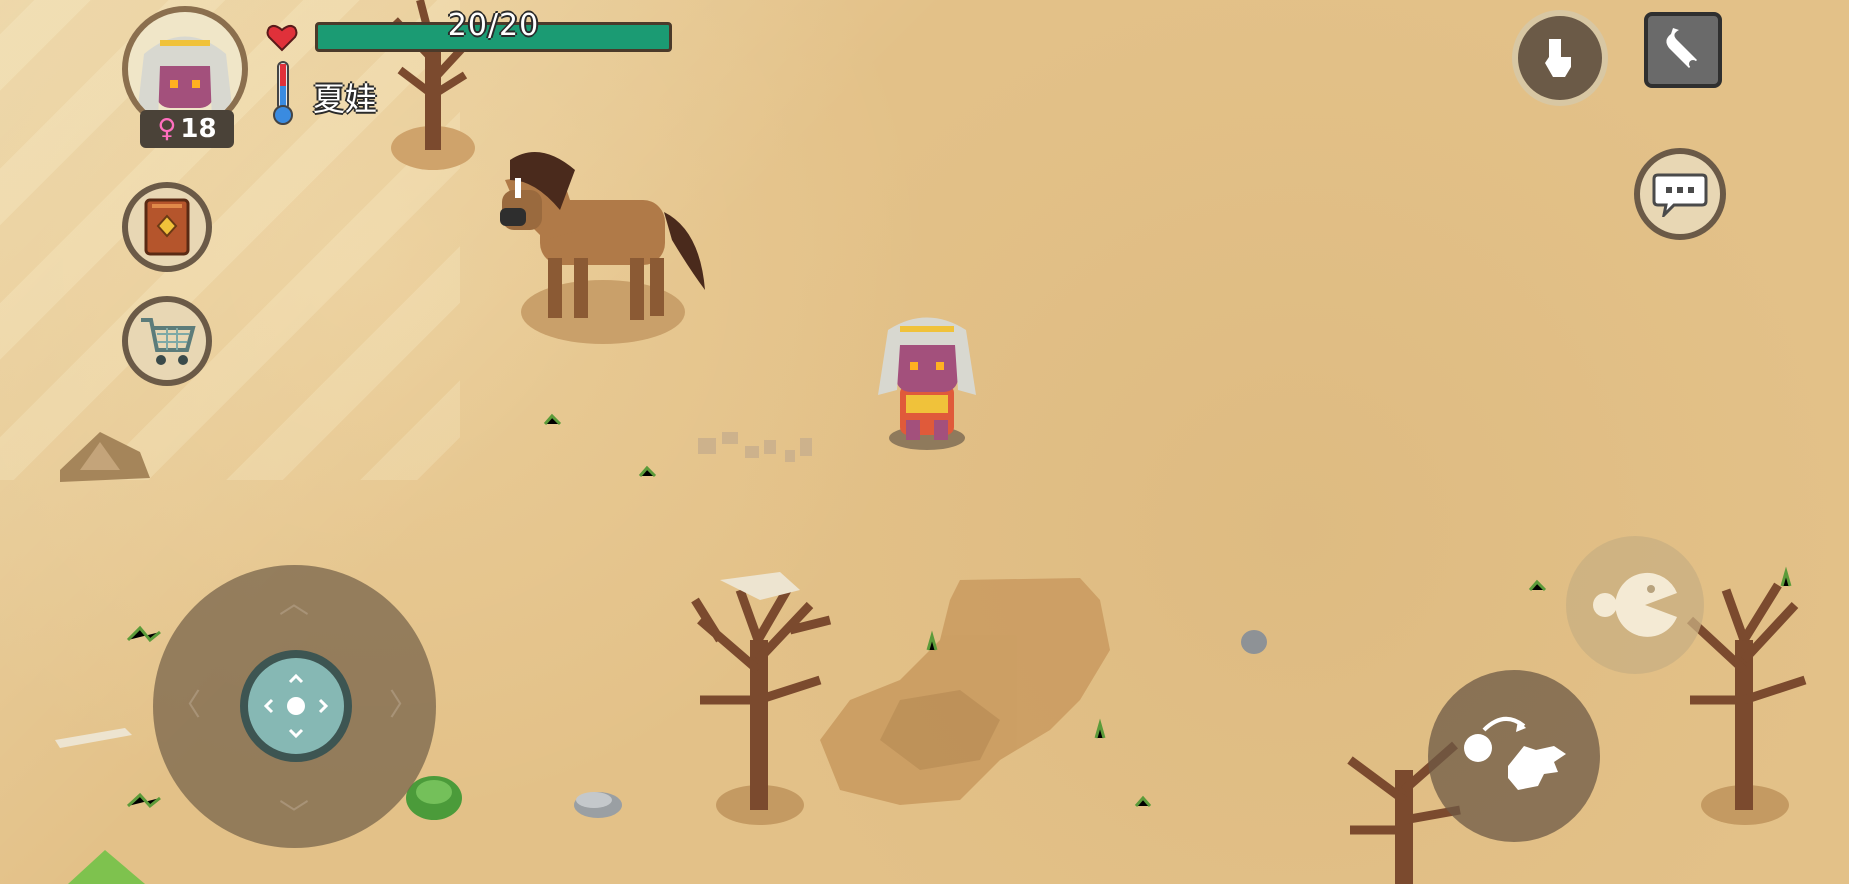  I want to click on joystick-left-arrow: 〈, so click(186, 705).